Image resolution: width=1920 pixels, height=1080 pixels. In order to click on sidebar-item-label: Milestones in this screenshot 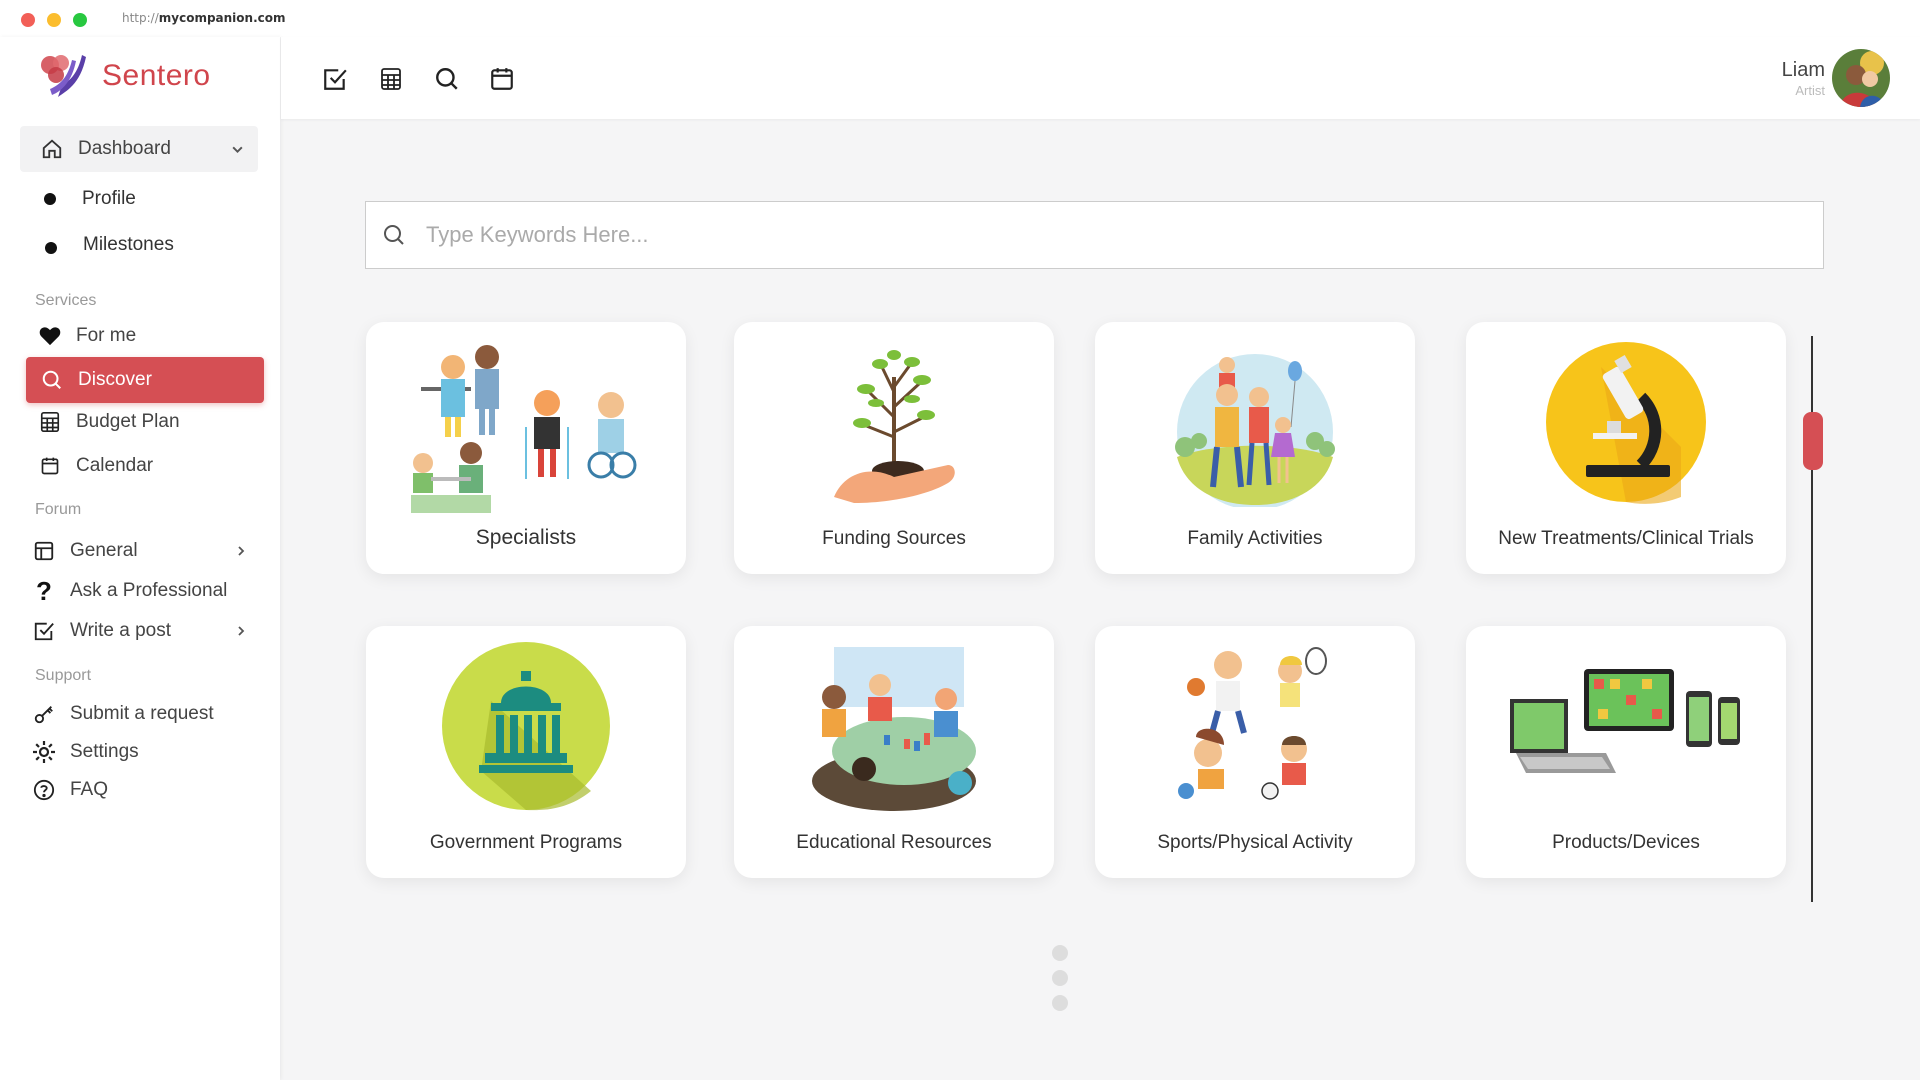, I will do `click(128, 244)`.